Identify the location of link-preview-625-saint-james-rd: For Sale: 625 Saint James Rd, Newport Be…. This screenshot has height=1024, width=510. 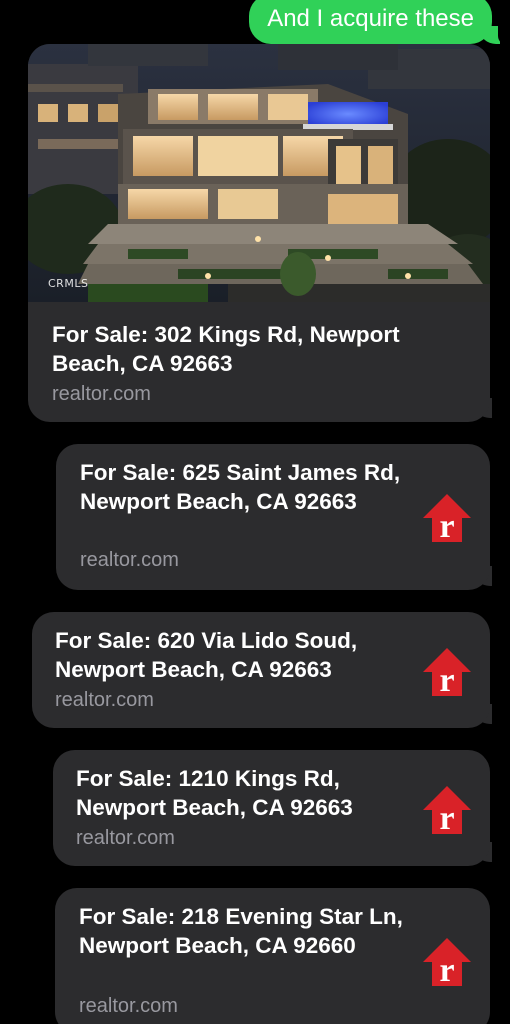
(273, 517).